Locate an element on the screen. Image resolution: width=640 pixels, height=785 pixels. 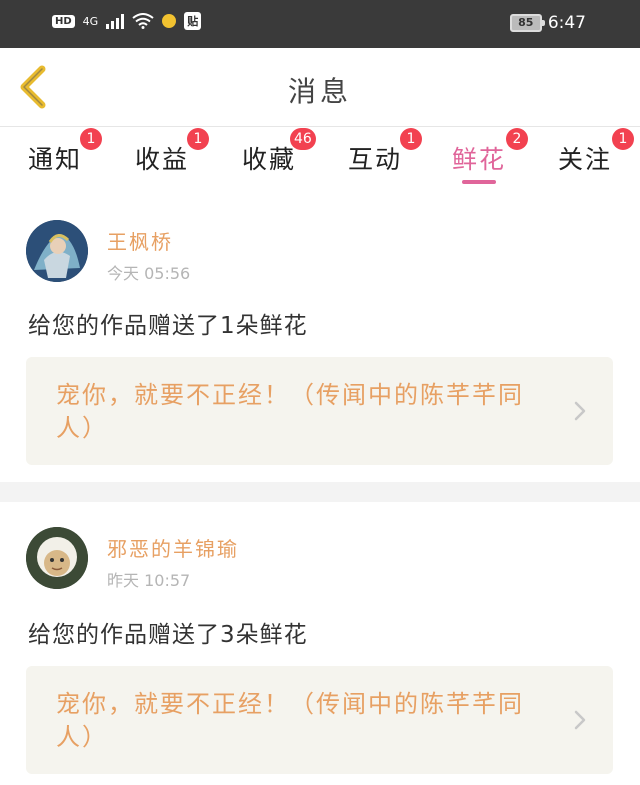
tab-notice: 通知 1 is located at coordinates (56, 158).